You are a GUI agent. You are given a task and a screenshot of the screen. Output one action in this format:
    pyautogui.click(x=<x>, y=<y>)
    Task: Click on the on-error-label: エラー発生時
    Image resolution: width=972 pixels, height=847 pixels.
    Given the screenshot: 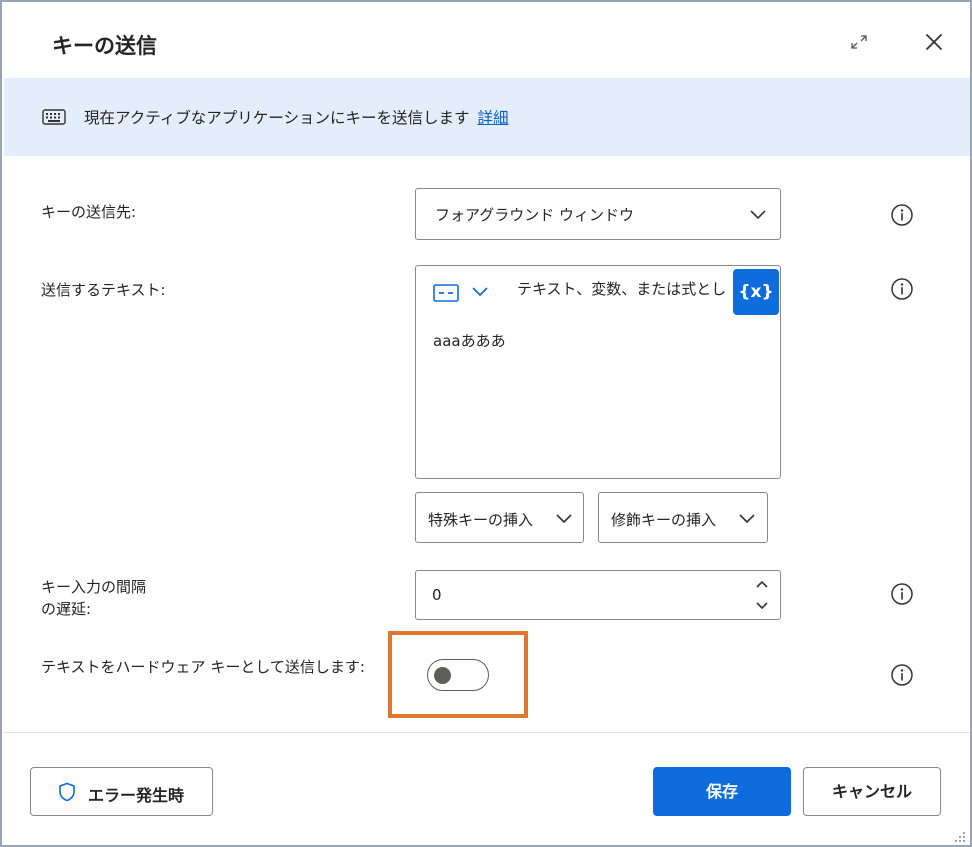 What is the action you would take?
    pyautogui.click(x=136, y=795)
    